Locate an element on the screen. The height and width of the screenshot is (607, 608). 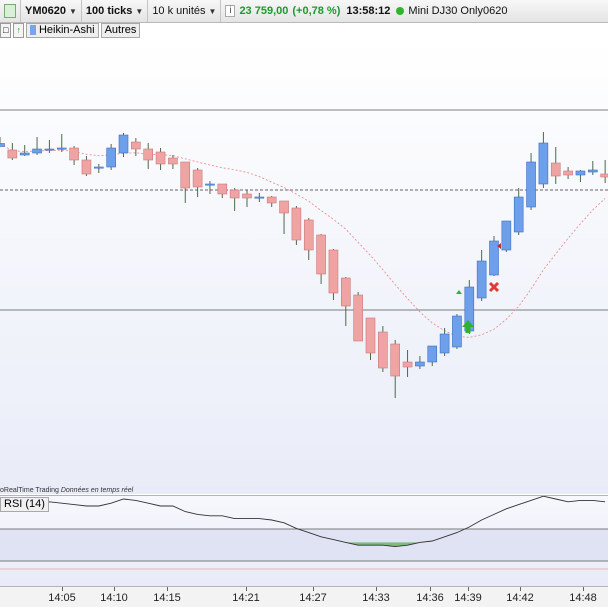
square-icon: □ is located at coordinates (6, 30).